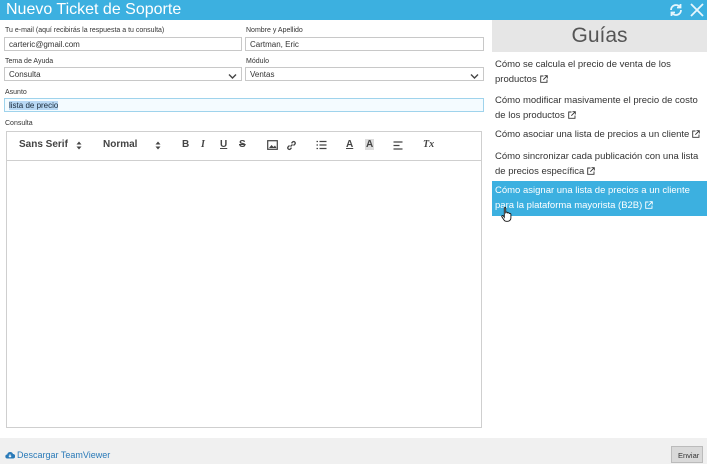 This screenshot has width=707, height=464. What do you see at coordinates (349, 144) in the screenshot?
I see `text-color-button: A` at bounding box center [349, 144].